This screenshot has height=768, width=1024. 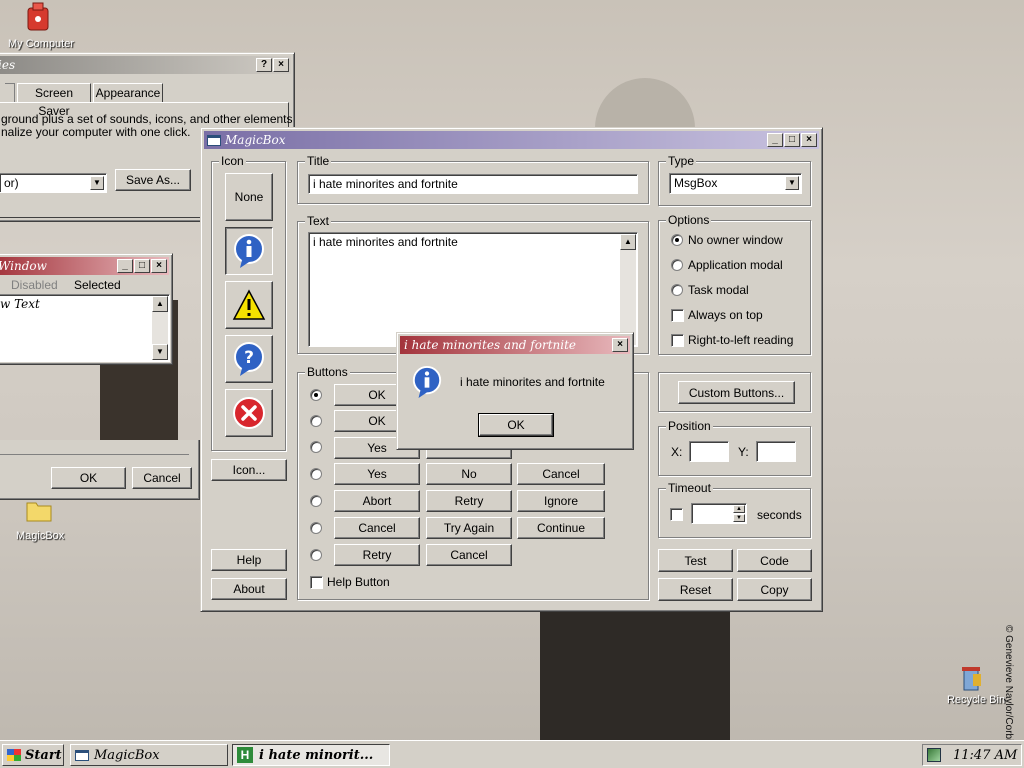 What do you see at coordinates (38, 17) in the screenshot?
I see `my-computer-icon` at bounding box center [38, 17].